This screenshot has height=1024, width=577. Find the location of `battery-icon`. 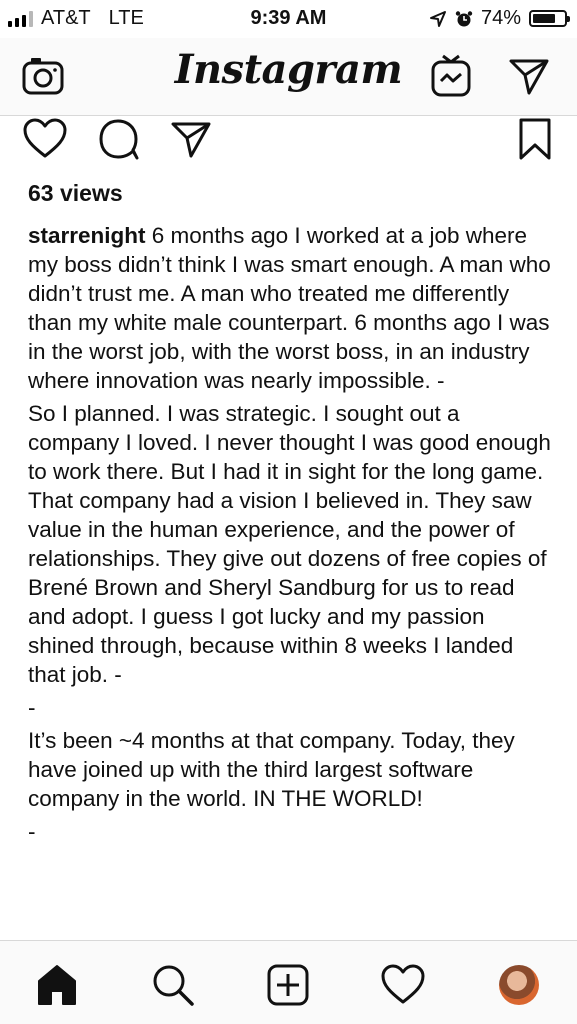

battery-icon is located at coordinates (549, 18).